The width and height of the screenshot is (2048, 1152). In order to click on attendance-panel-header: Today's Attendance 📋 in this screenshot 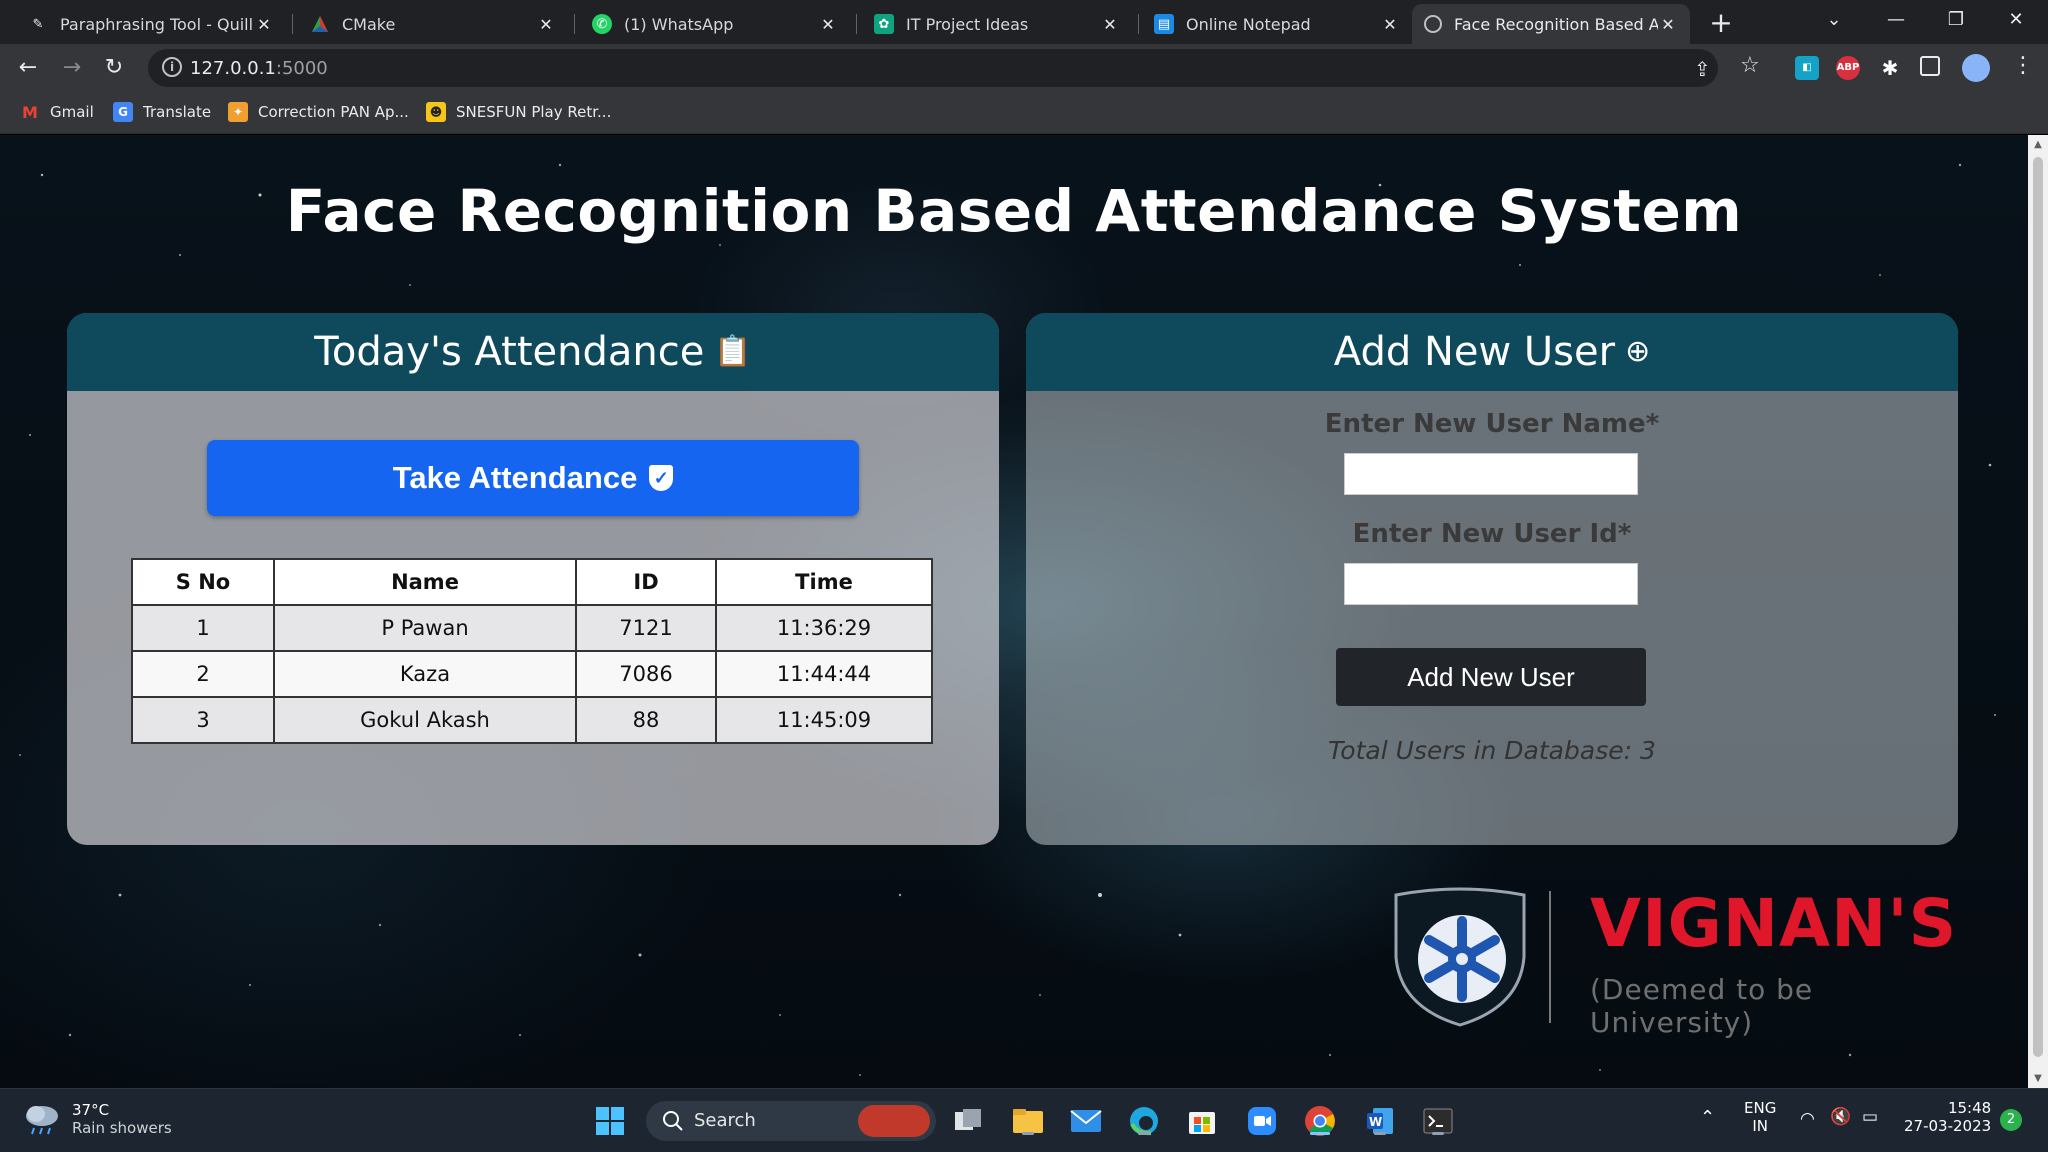, I will do `click(533, 352)`.